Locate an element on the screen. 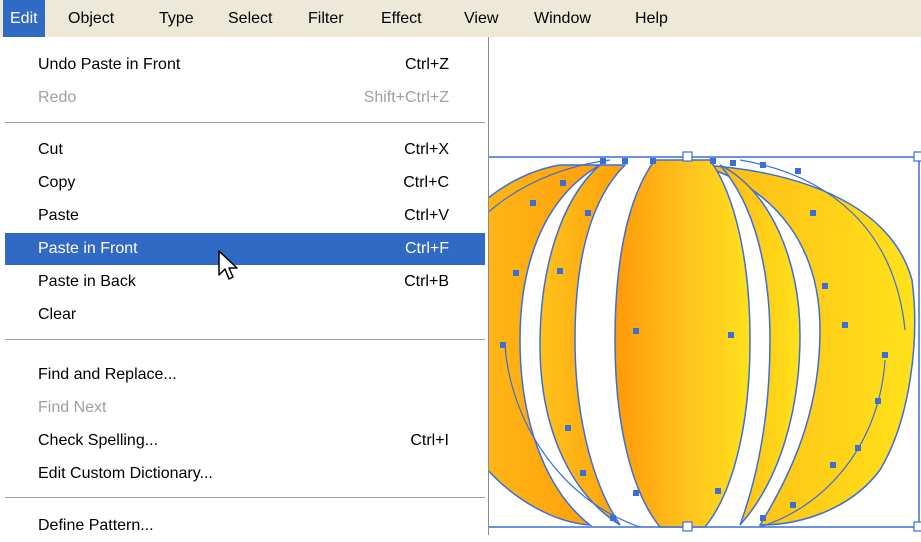 This screenshot has width=921, height=542. menu-item-shortcut: Ctrl+F is located at coordinates (427, 248).